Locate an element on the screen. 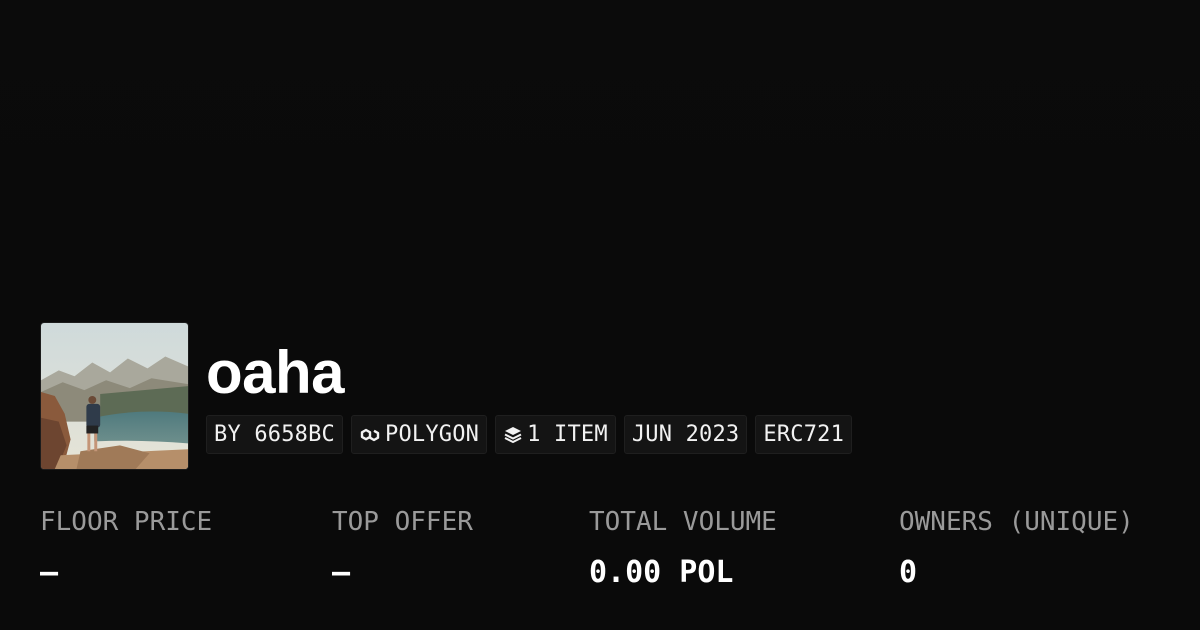 The width and height of the screenshot is (1200, 630). floor-price-stat: FLOOR PRICE – is located at coordinates (126, 548).